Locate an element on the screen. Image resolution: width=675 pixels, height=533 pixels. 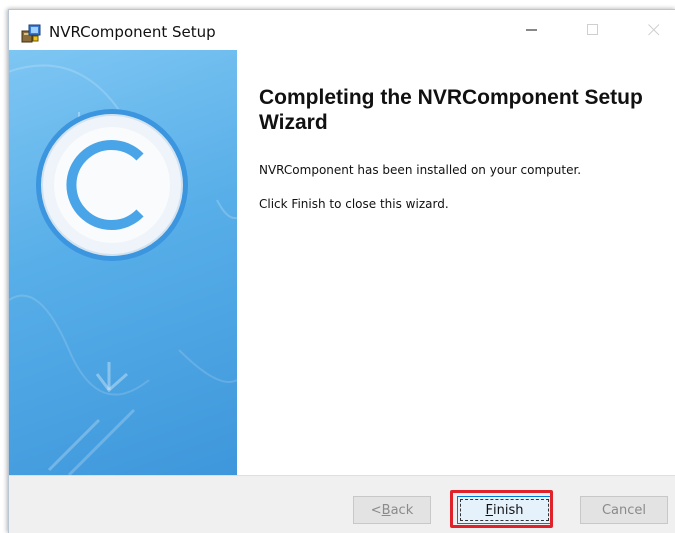
cancel-button-label: Cancel is located at coordinates (624, 510).